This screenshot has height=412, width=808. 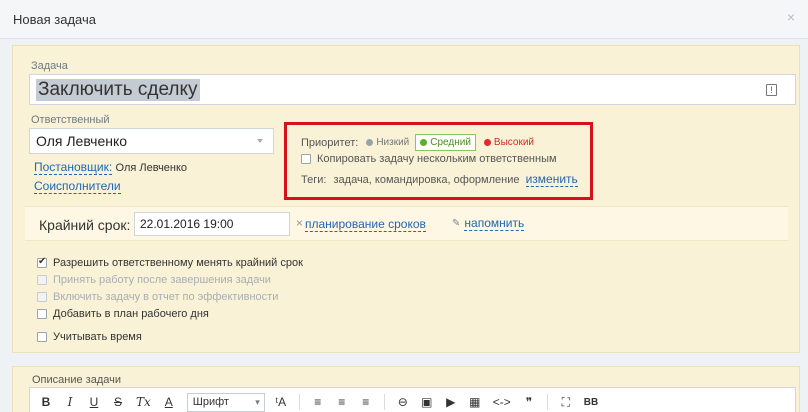 I want to click on deadline-value: 22.01.2016 19:00, so click(x=187, y=224).